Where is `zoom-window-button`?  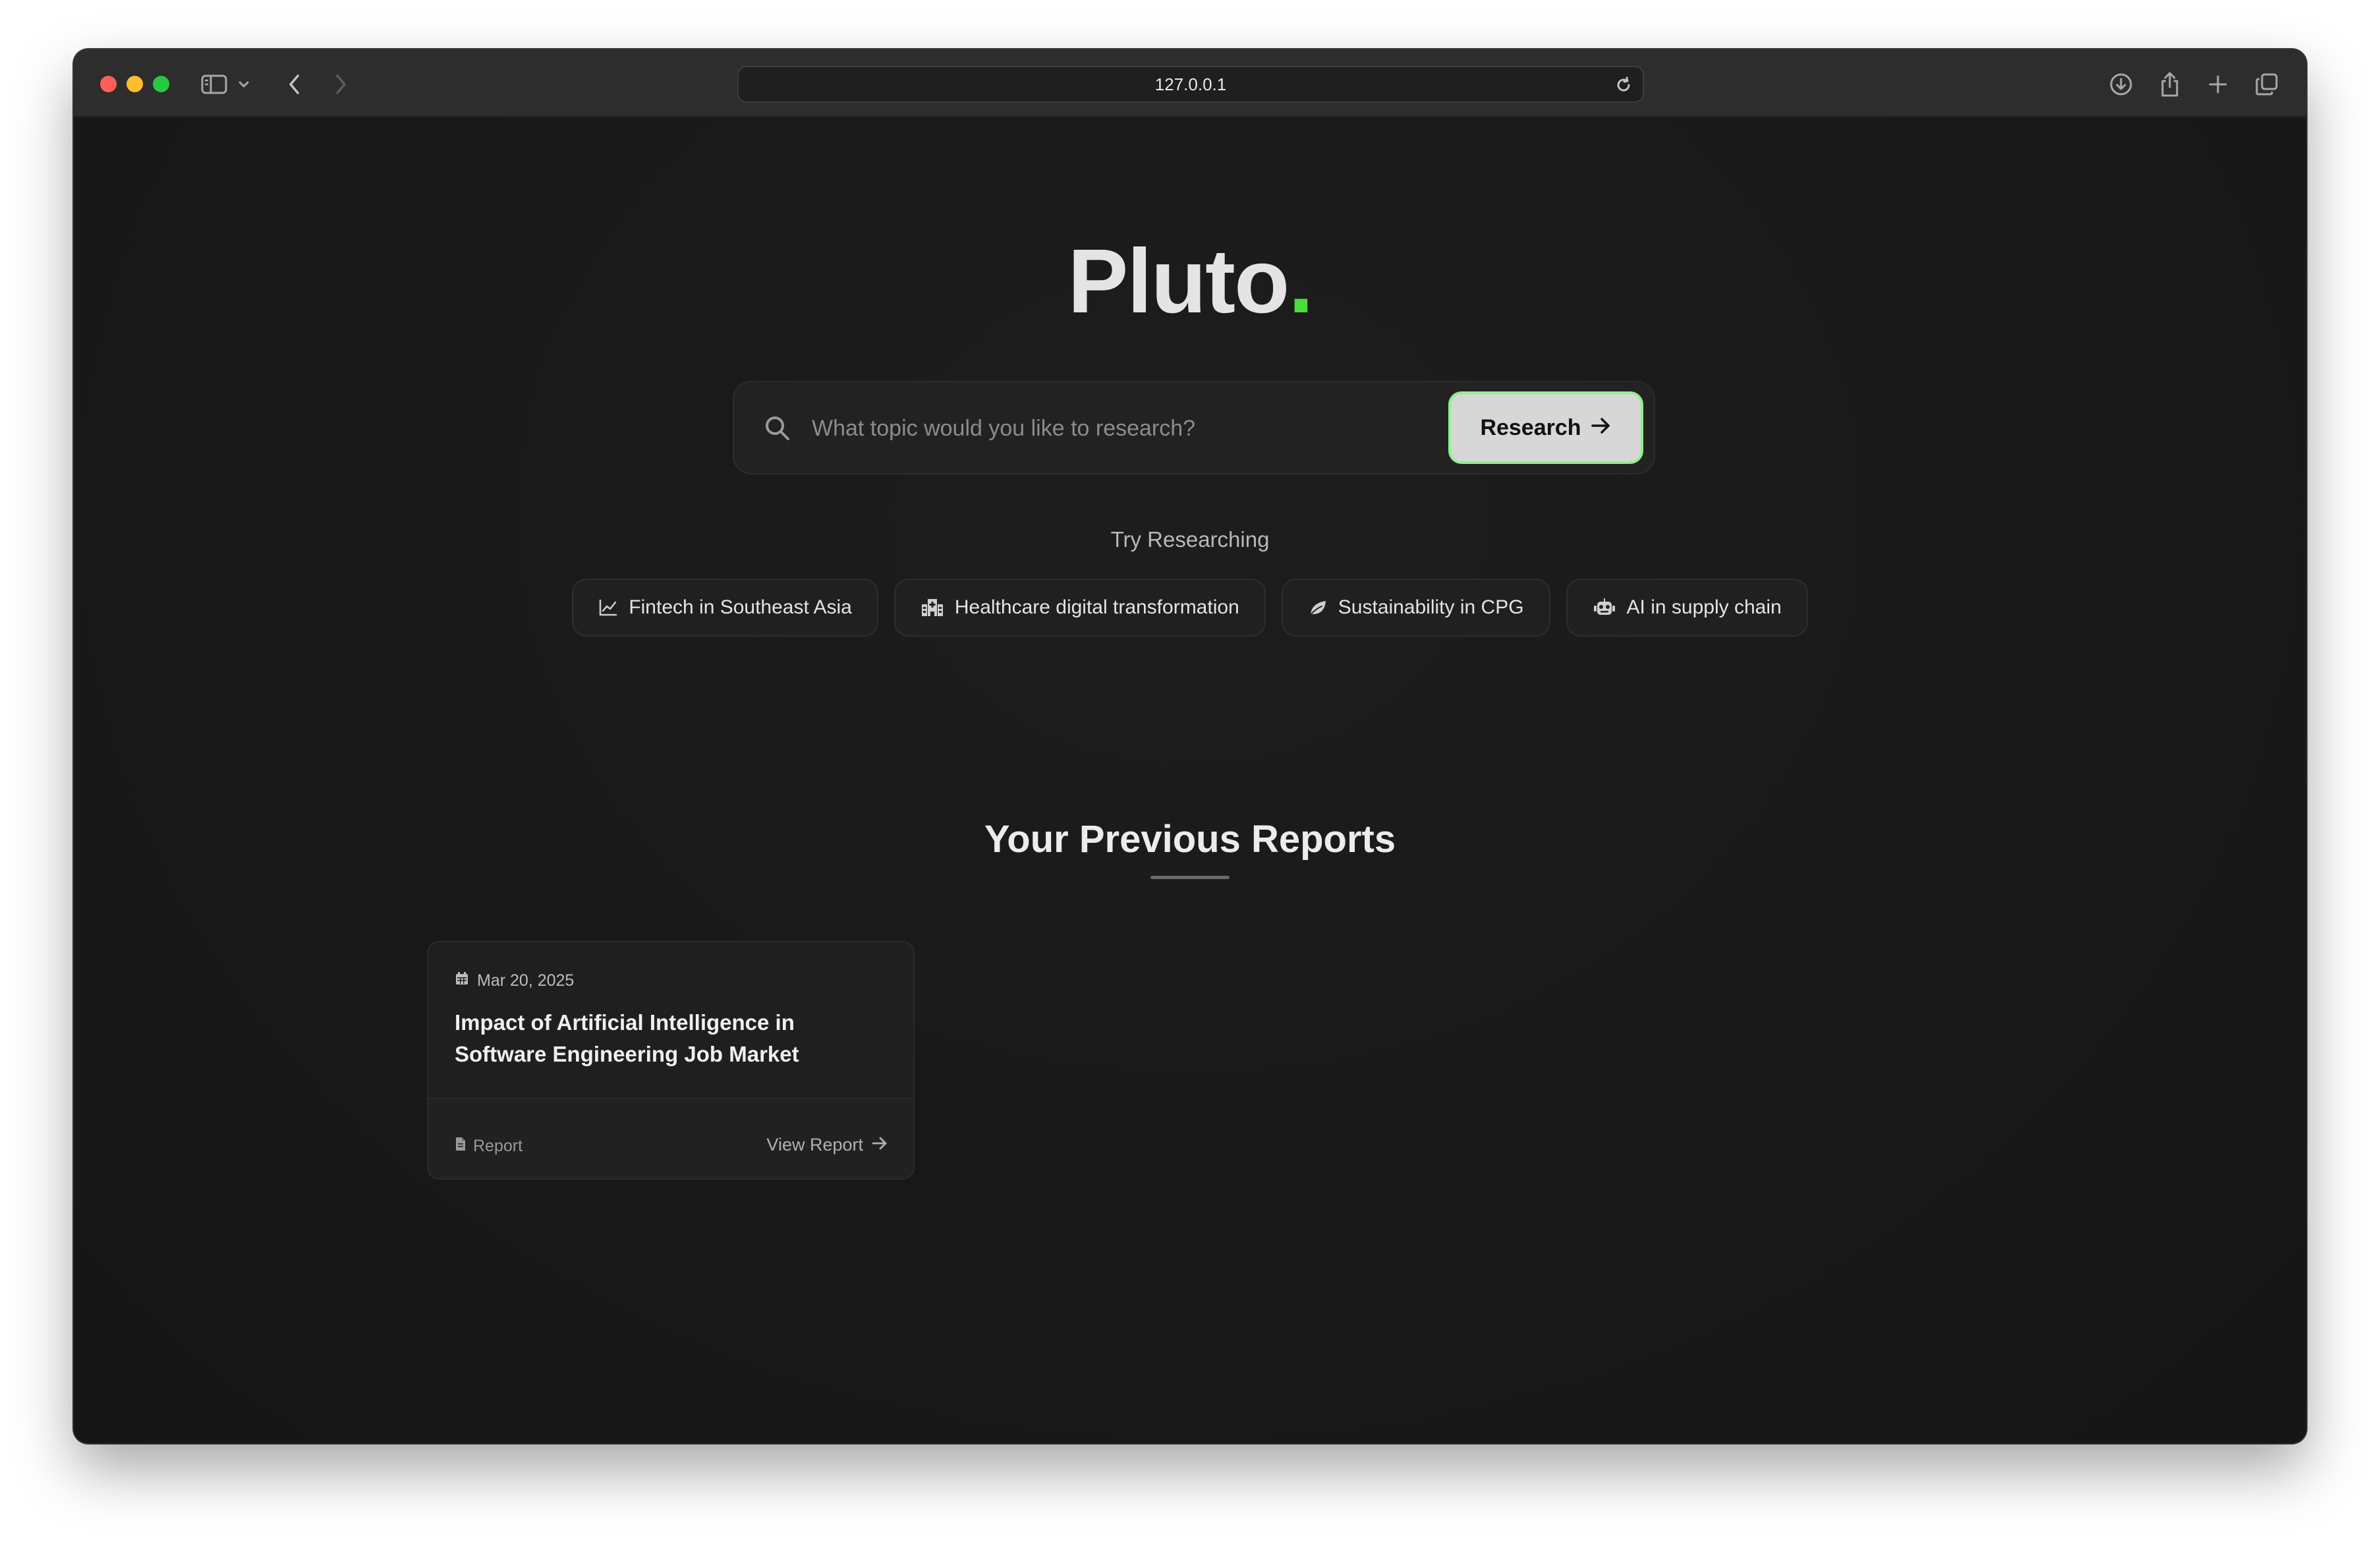 zoom-window-button is located at coordinates (161, 84).